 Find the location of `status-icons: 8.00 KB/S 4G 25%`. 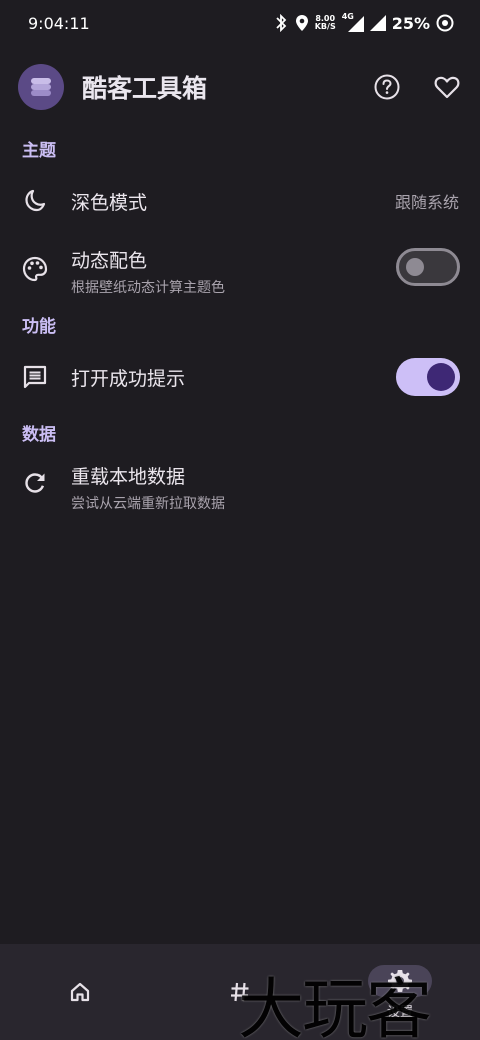

status-icons: 8.00 KB/S 4G 25% is located at coordinates (363, 22).